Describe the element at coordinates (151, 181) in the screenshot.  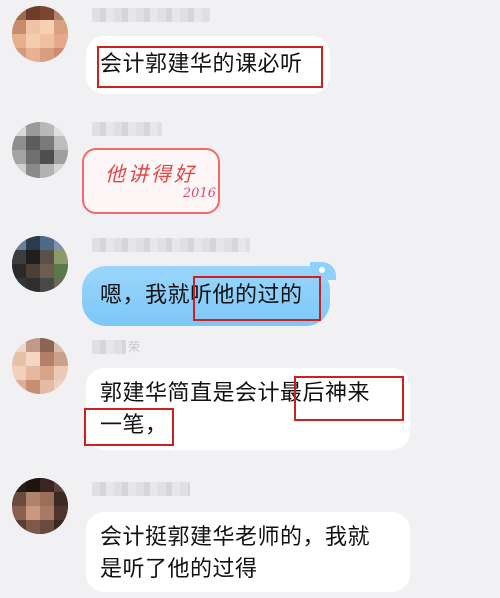
I see `sticker: 他讲得好 2016` at that location.